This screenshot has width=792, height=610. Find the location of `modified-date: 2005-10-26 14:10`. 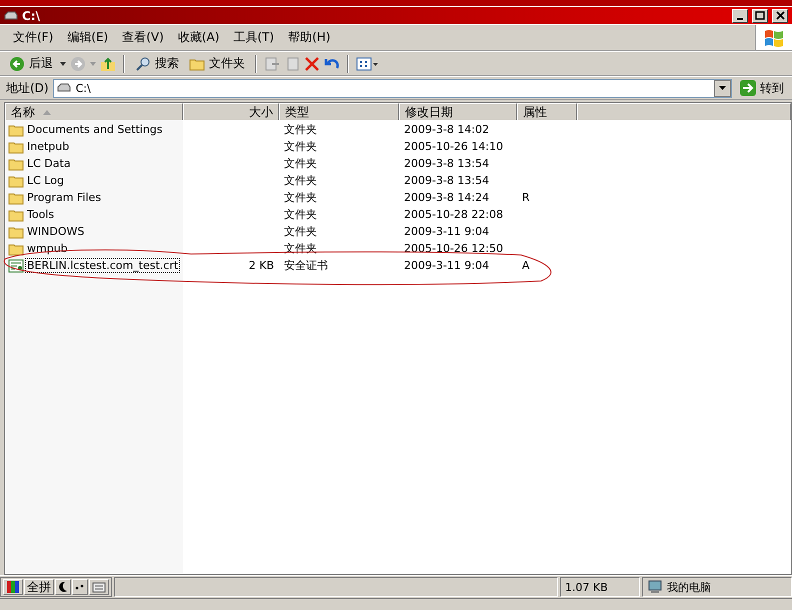

modified-date: 2005-10-26 14:10 is located at coordinates (453, 147).